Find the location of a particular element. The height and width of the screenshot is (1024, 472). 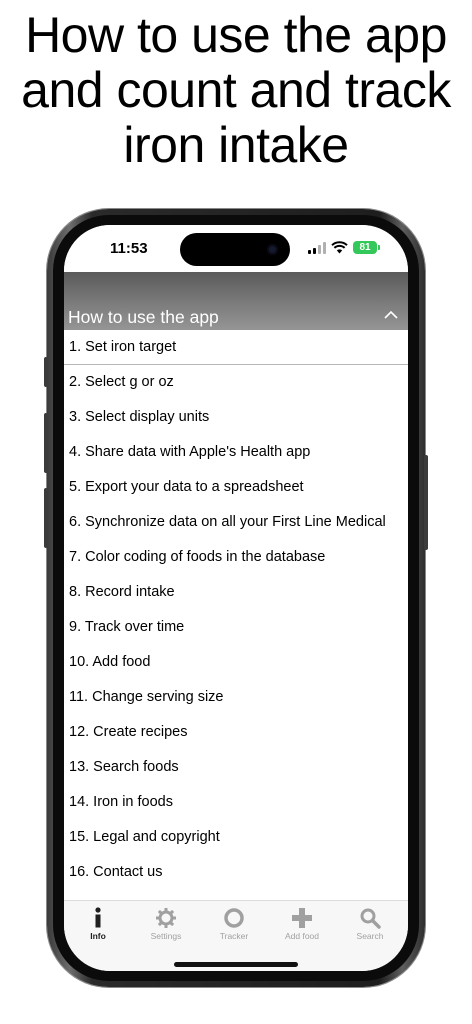

action-button is located at coordinates (46, 372).